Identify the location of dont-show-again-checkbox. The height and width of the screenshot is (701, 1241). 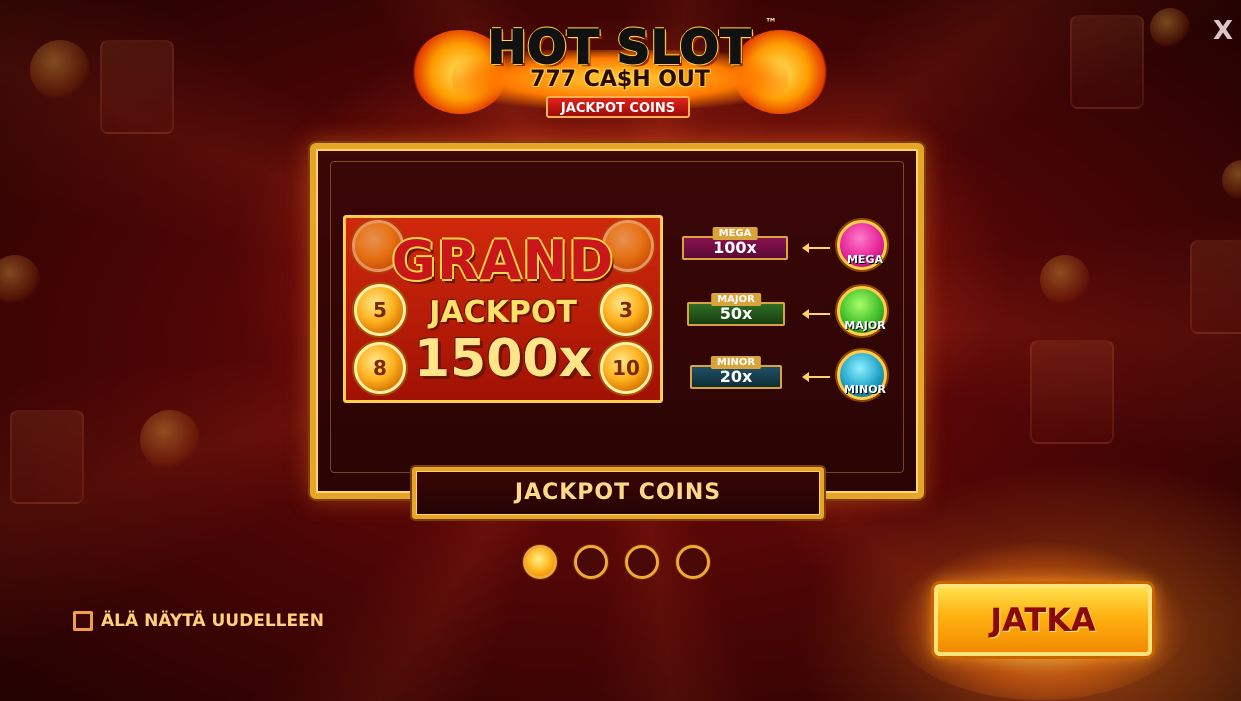
(83, 621).